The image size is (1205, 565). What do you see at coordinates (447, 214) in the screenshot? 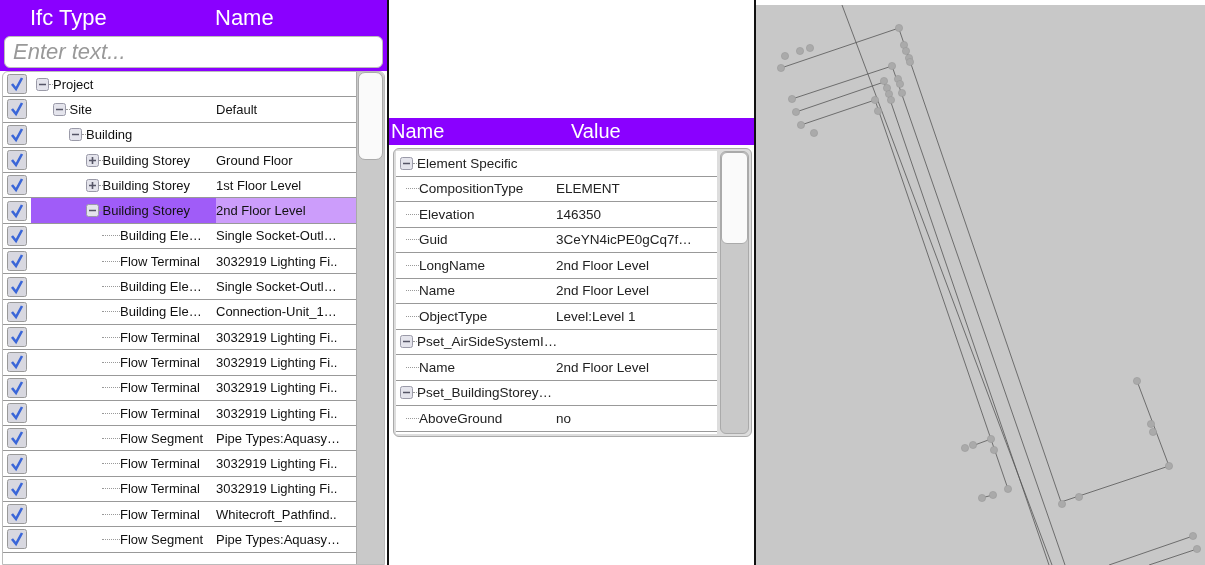
I see `property-name: Elevation` at bounding box center [447, 214].